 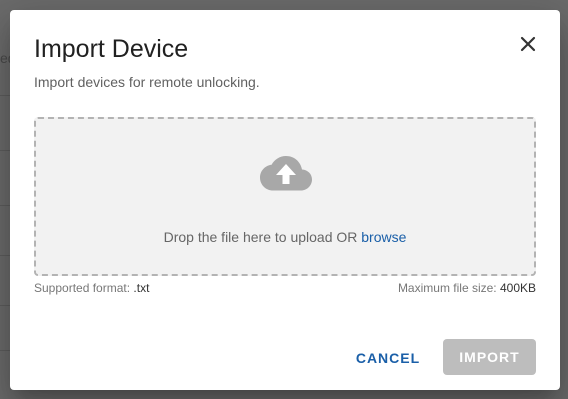 I want to click on supported-format-label: Supported format:, so click(x=82, y=288).